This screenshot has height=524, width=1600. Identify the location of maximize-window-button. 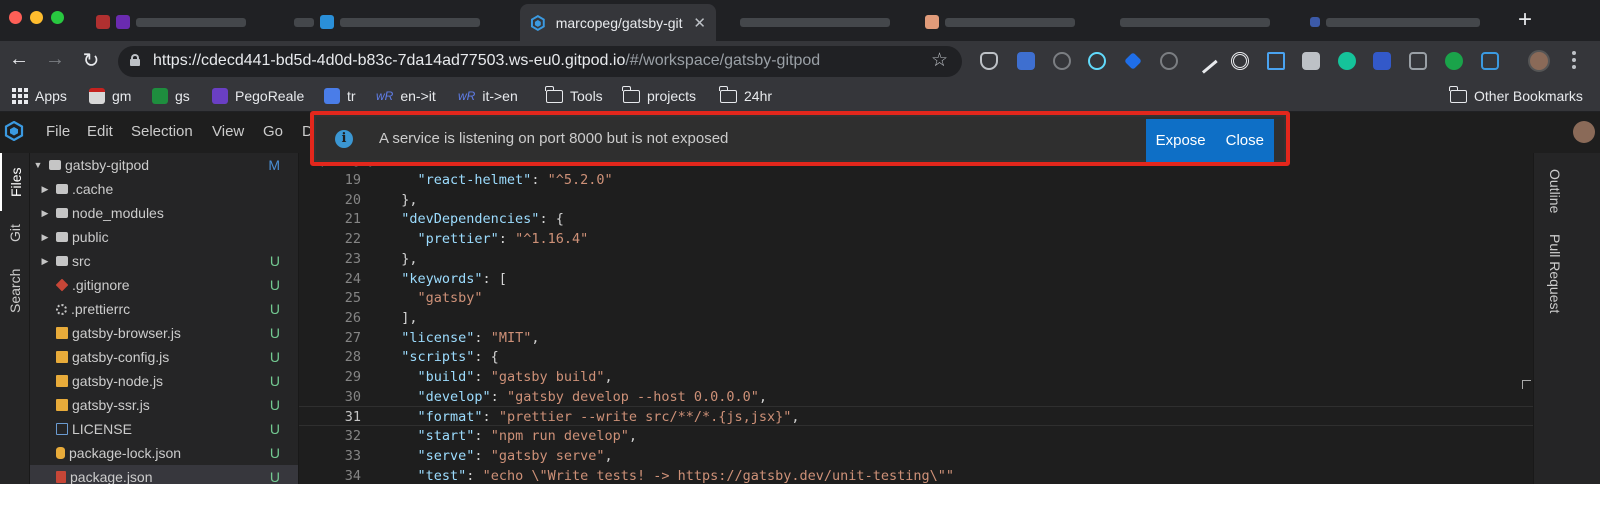
(57, 17).